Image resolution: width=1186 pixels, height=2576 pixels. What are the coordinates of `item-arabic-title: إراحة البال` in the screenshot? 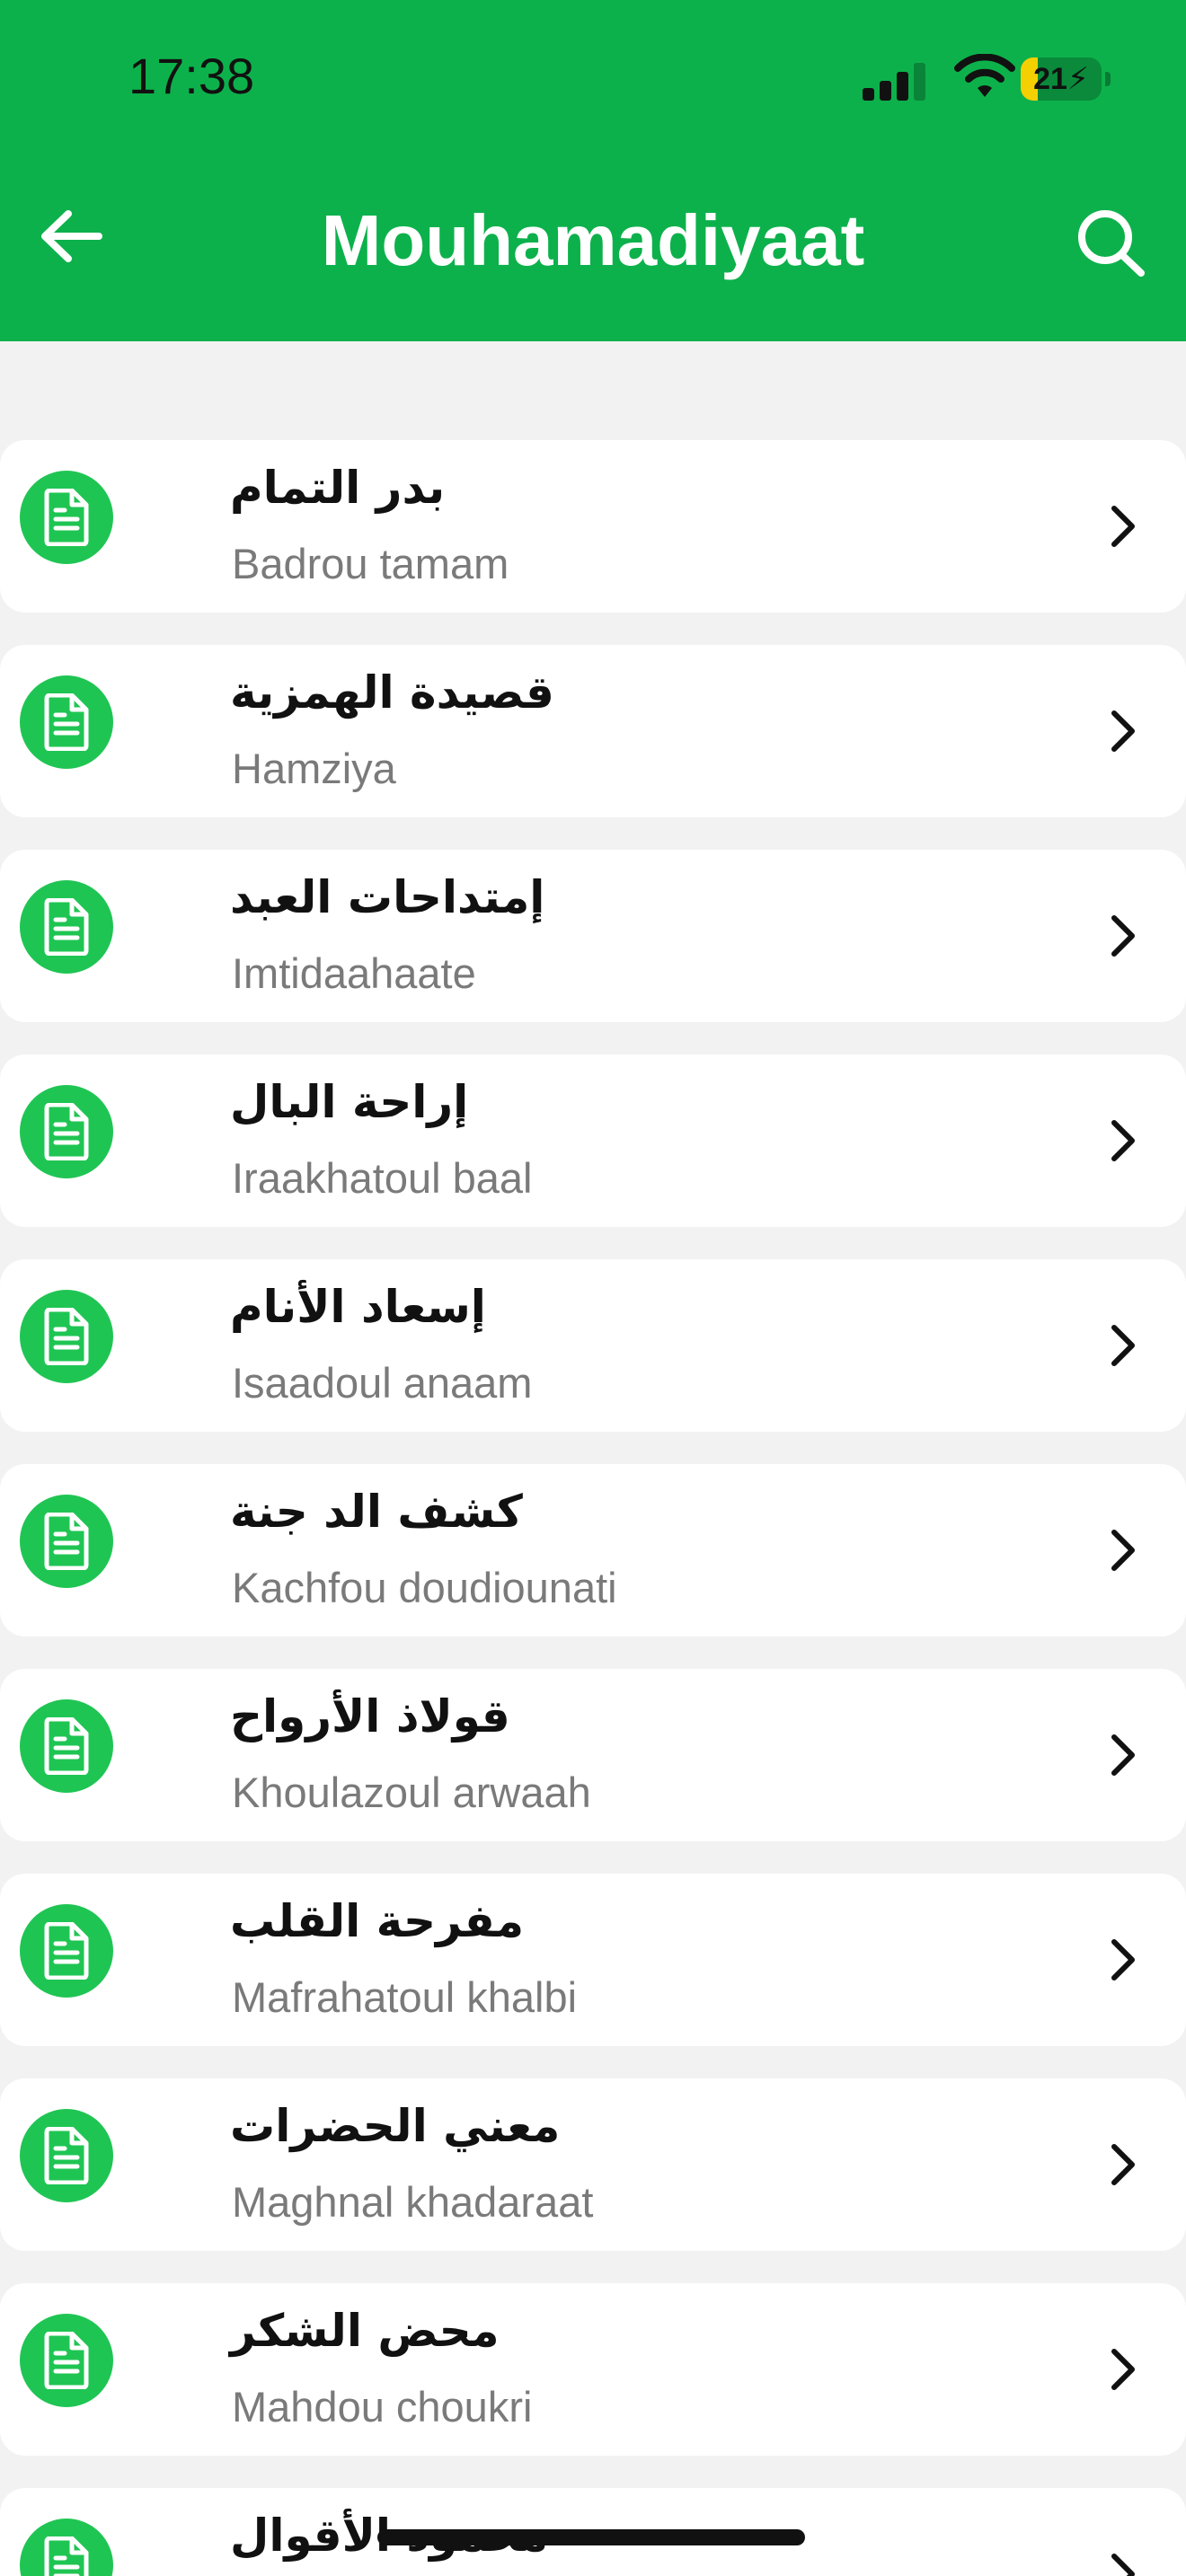 It's located at (349, 1102).